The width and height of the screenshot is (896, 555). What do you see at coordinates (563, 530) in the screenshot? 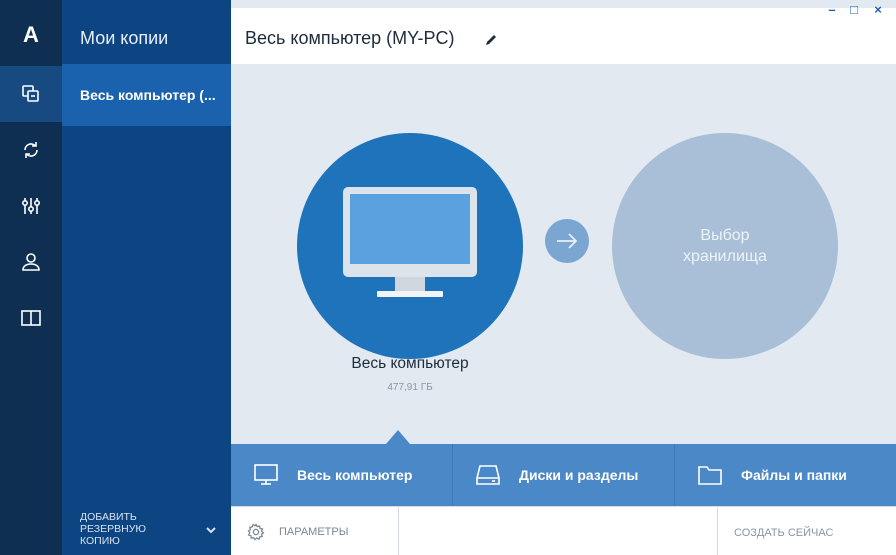
I see `bottom-bar: ПАРАМЕТРЫ СОЗДАТЬ СЕЙЧАС` at bounding box center [563, 530].